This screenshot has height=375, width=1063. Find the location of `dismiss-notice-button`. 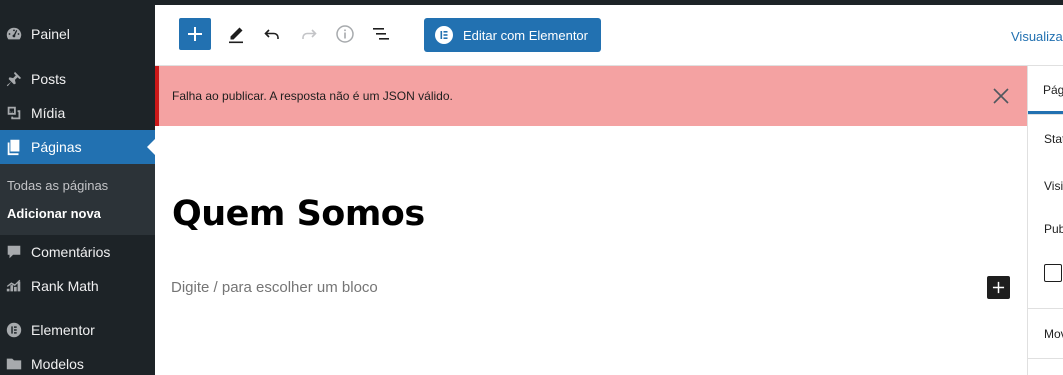

dismiss-notice-button is located at coordinates (1001, 96).